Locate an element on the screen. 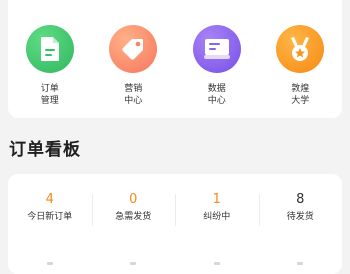 Image resolution: width=350 pixels, height=274 pixels. data-card-icon is located at coordinates (216, 49).